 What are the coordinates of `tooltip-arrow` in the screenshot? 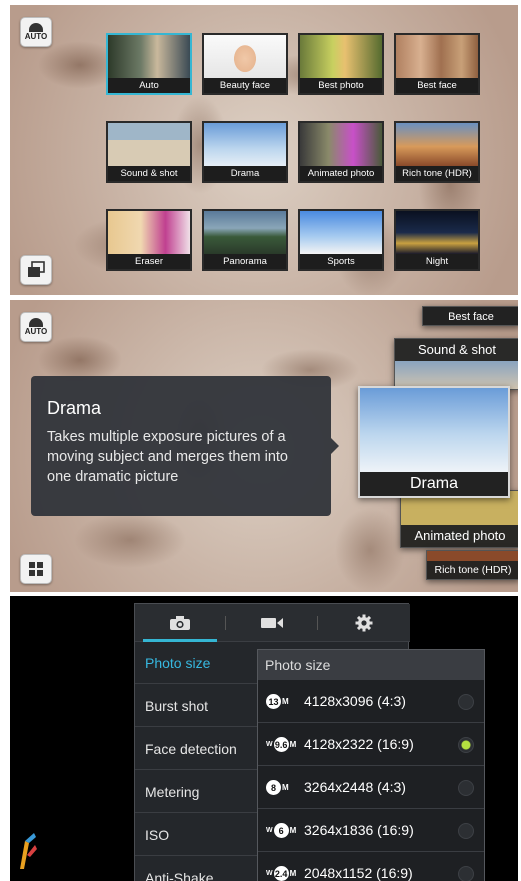 It's located at (335, 446).